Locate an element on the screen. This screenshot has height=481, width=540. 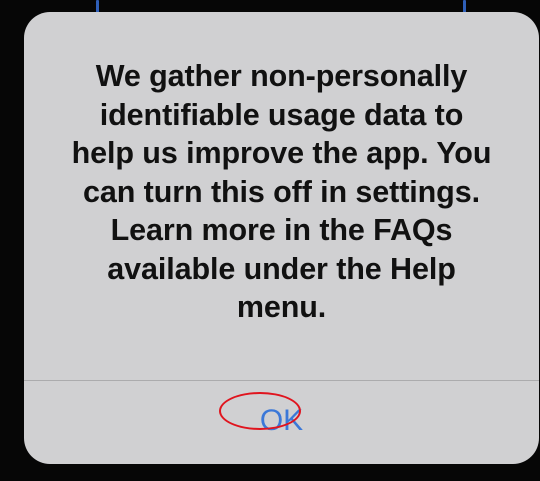
alert-message-line: available under the Help is located at coordinates (281, 268).